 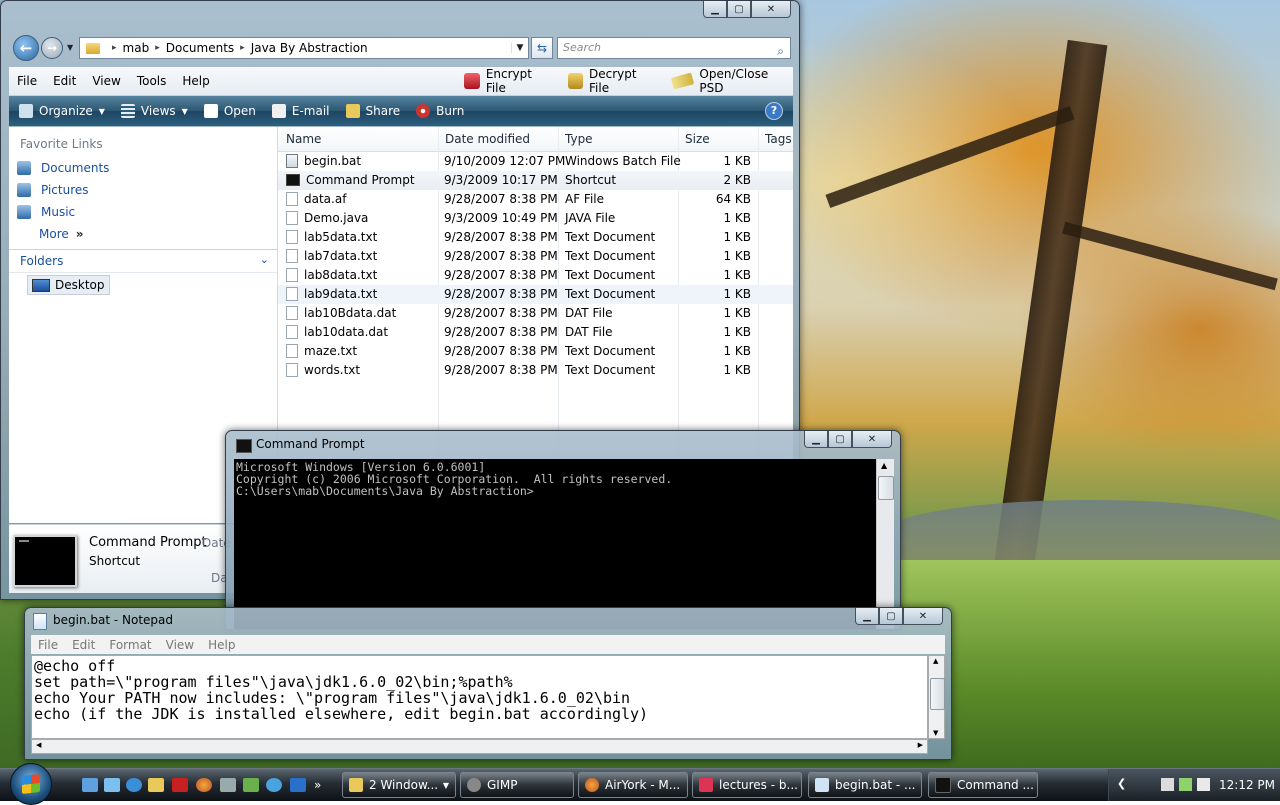 What do you see at coordinates (731, 81) in the screenshot?
I see `open-close-psd-button: Open/Close PSD` at bounding box center [731, 81].